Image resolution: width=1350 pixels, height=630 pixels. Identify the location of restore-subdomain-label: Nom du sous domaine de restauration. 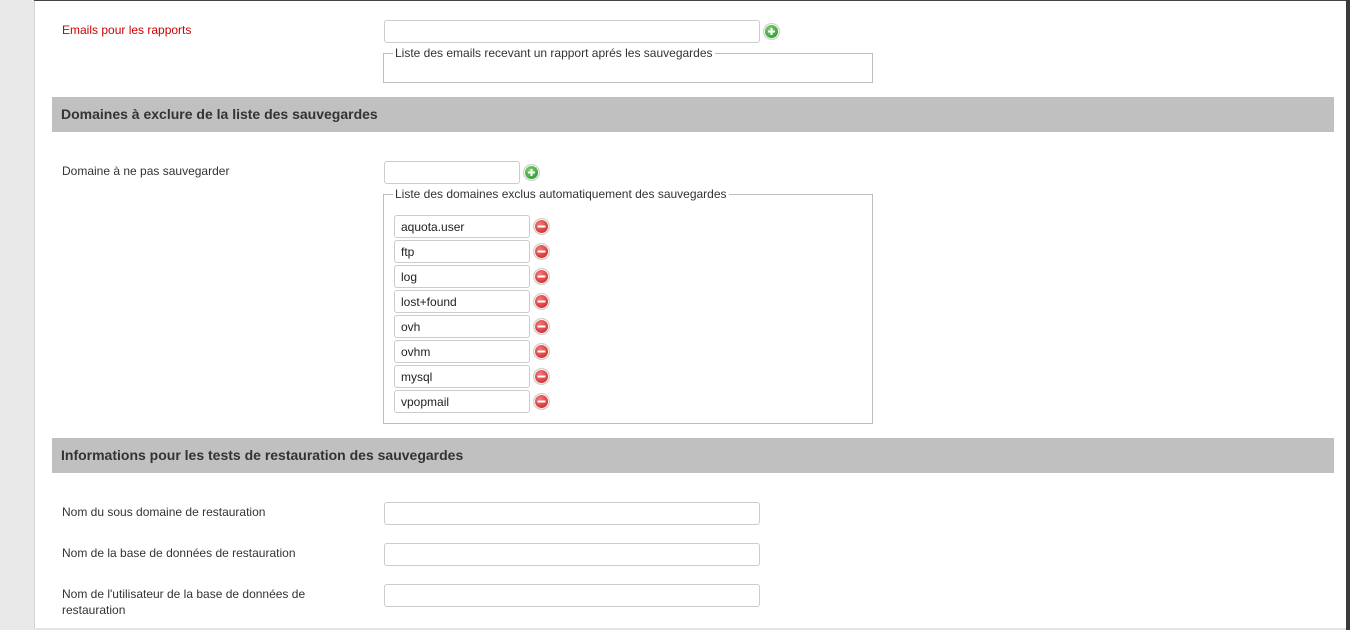
(164, 512).